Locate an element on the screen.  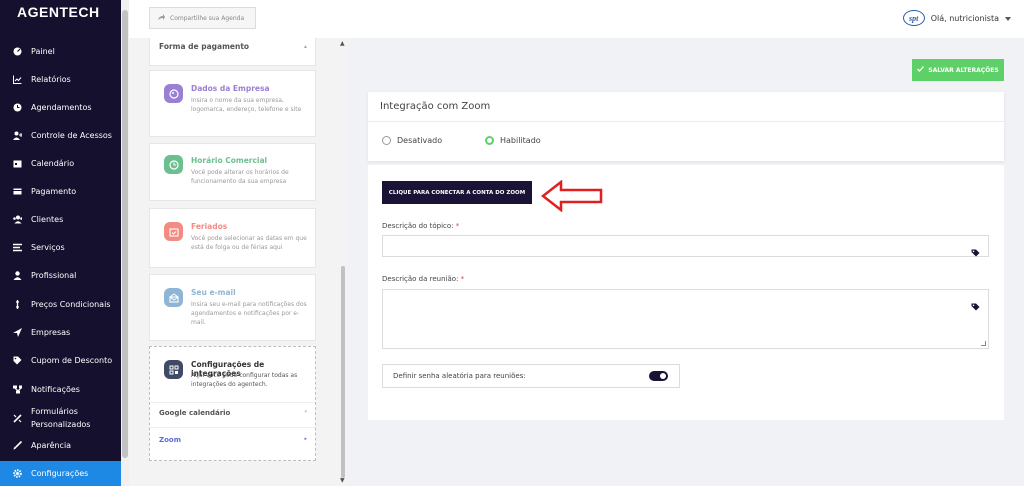
radio-enabled: Habilitado is located at coordinates (513, 140).